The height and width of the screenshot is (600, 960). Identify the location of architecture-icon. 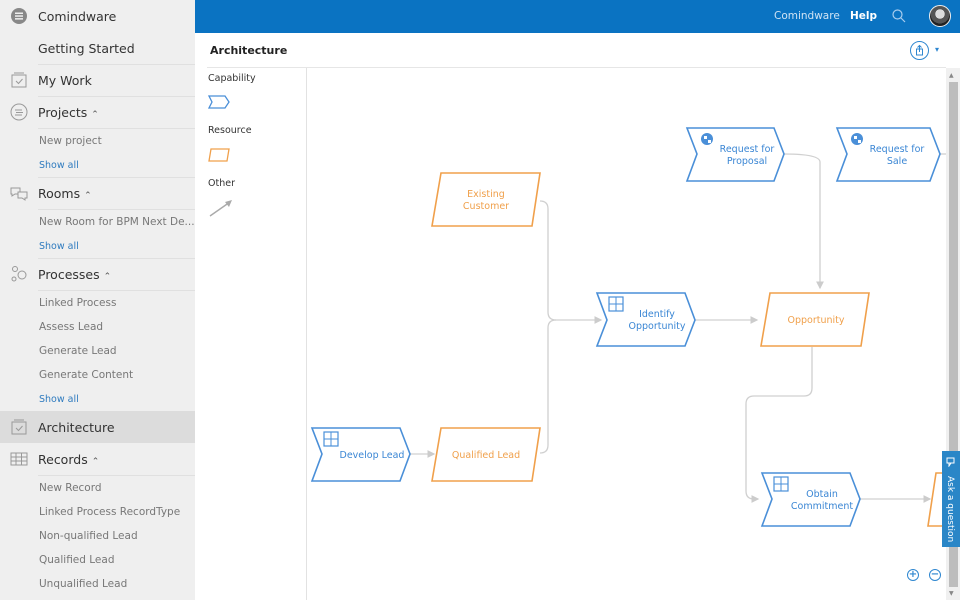
(19, 427).